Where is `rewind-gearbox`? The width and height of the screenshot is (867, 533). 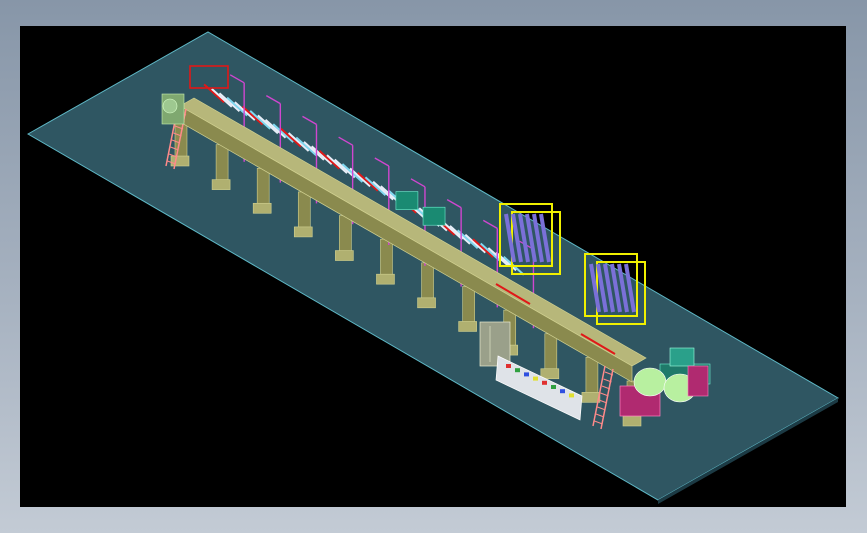 rewind-gearbox is located at coordinates (682, 357).